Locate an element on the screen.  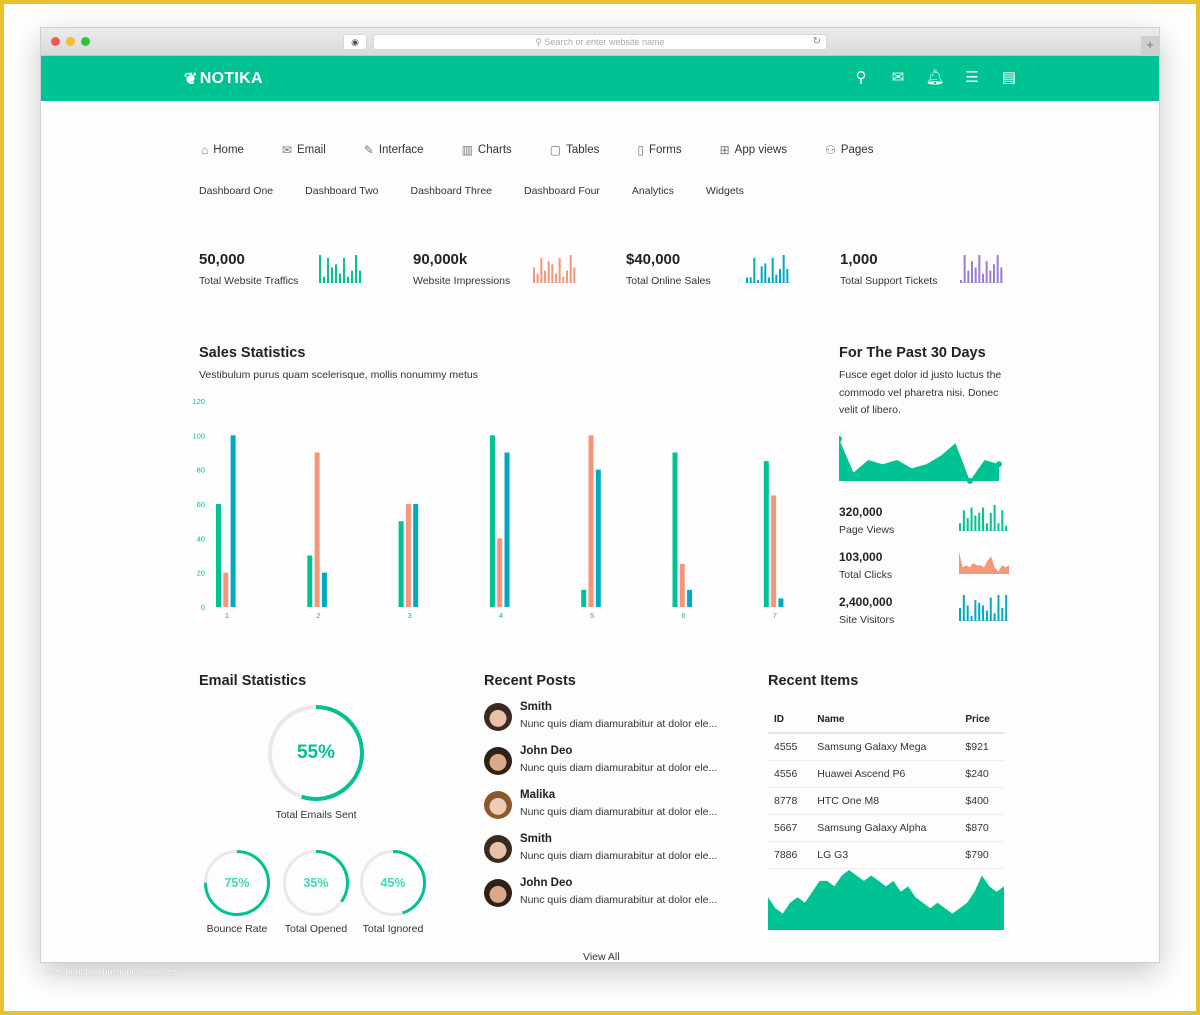
sales-bar-chart: 0 20 40 60 80 100 120 1 2 3 4 5 6 7 is located at coordinates (488, 508).